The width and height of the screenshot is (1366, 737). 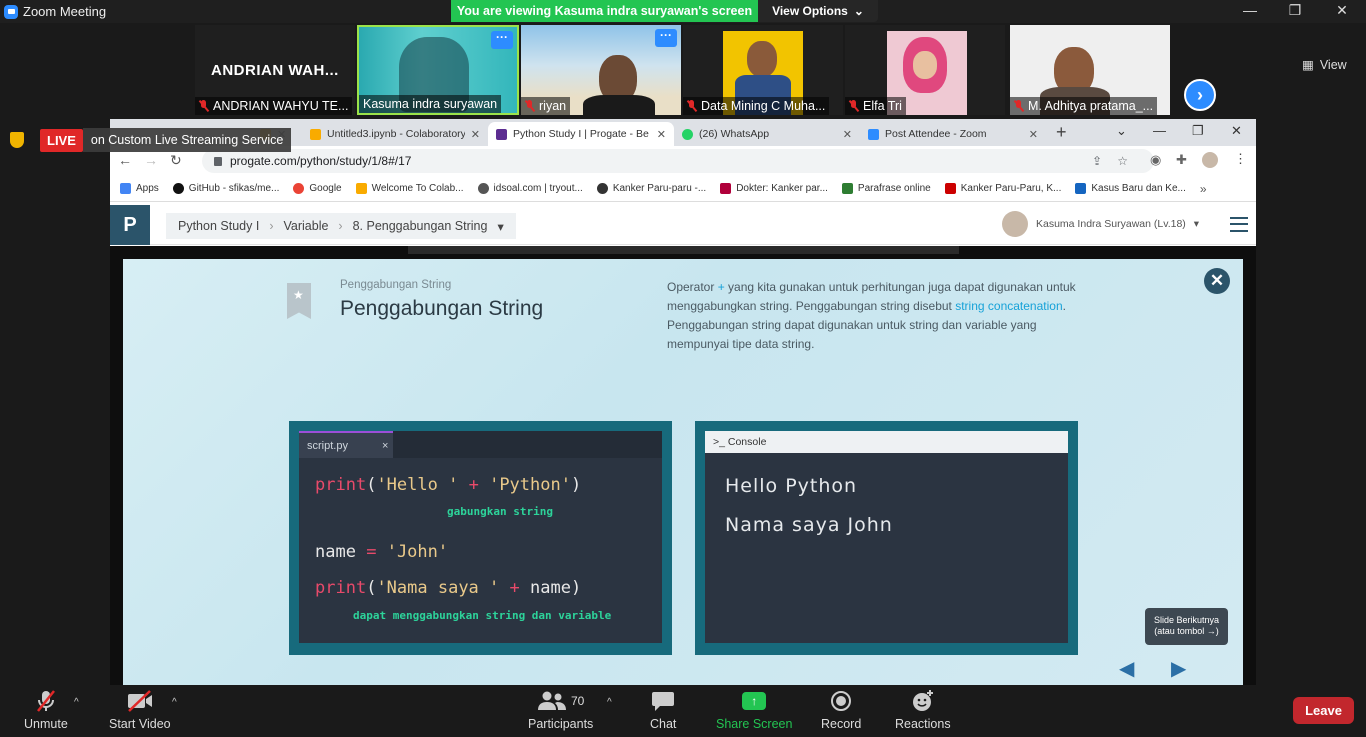 What do you see at coordinates (438, 70) in the screenshot?
I see `video-tile-kasuma: ··· Kasuma indra suryawan` at bounding box center [438, 70].